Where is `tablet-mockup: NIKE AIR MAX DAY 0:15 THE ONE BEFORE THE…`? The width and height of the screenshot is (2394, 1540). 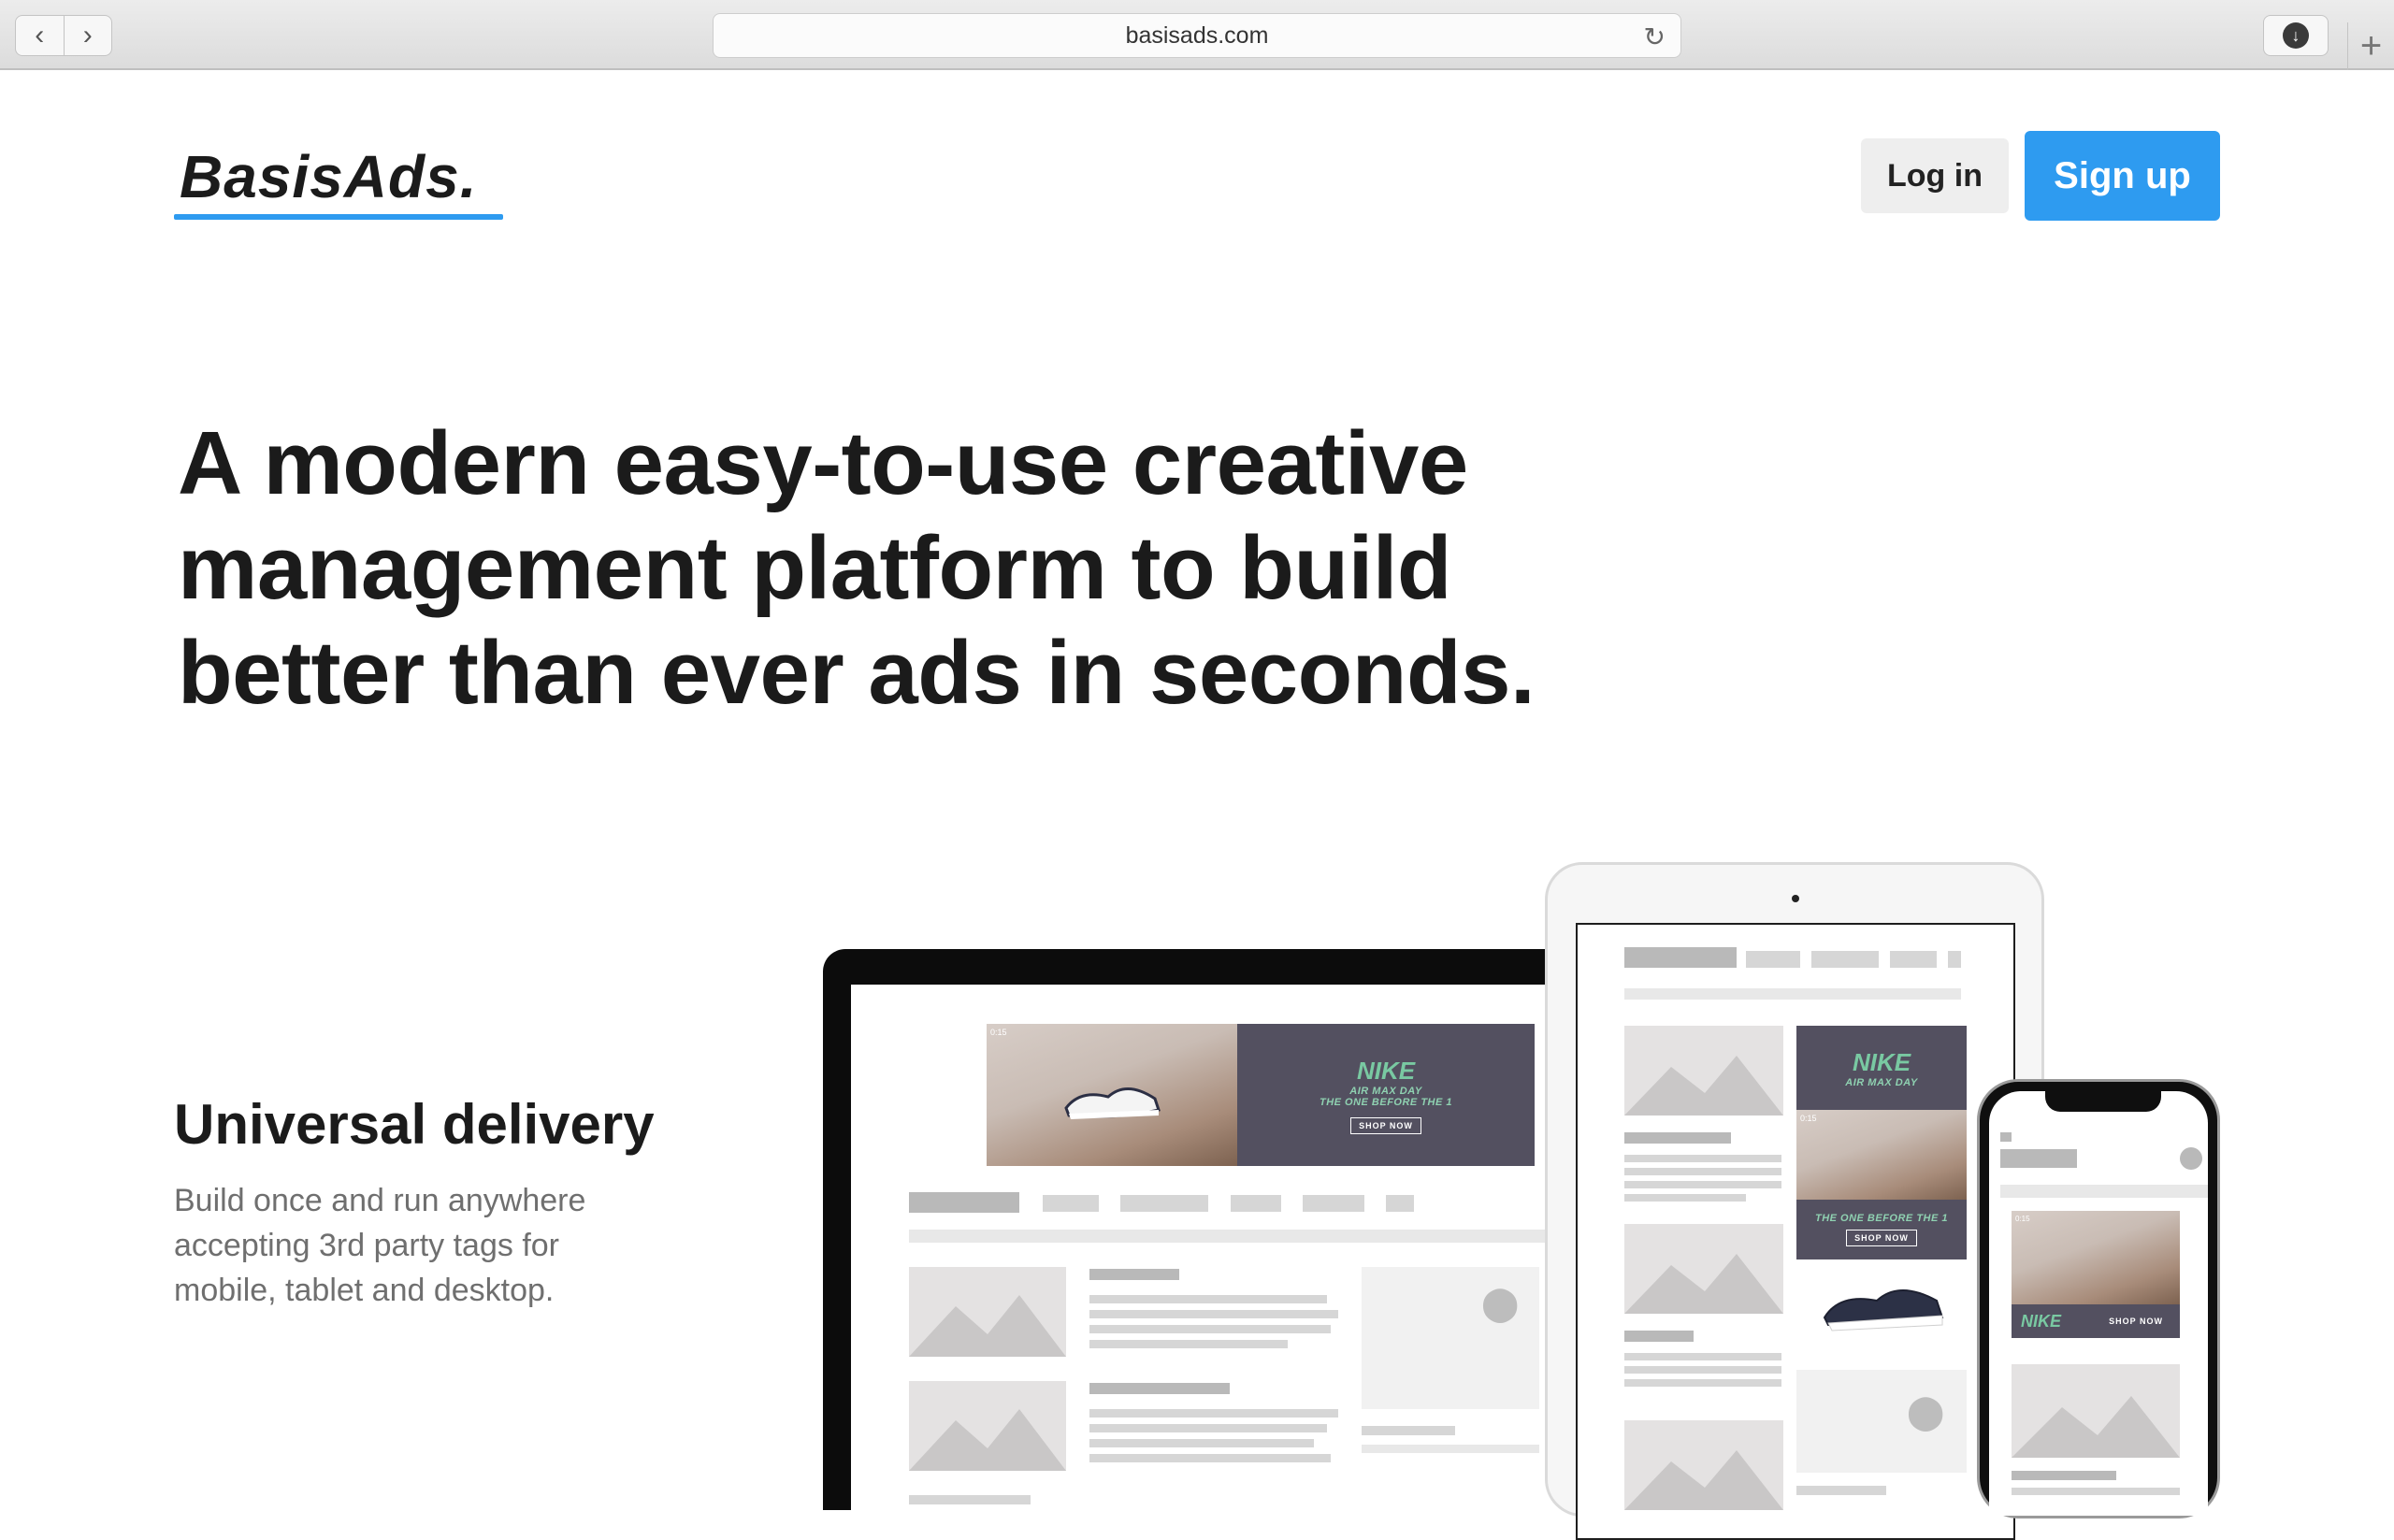 tablet-mockup: NIKE AIR MAX DAY 0:15 THE ONE BEFORE THE… is located at coordinates (1794, 1201).